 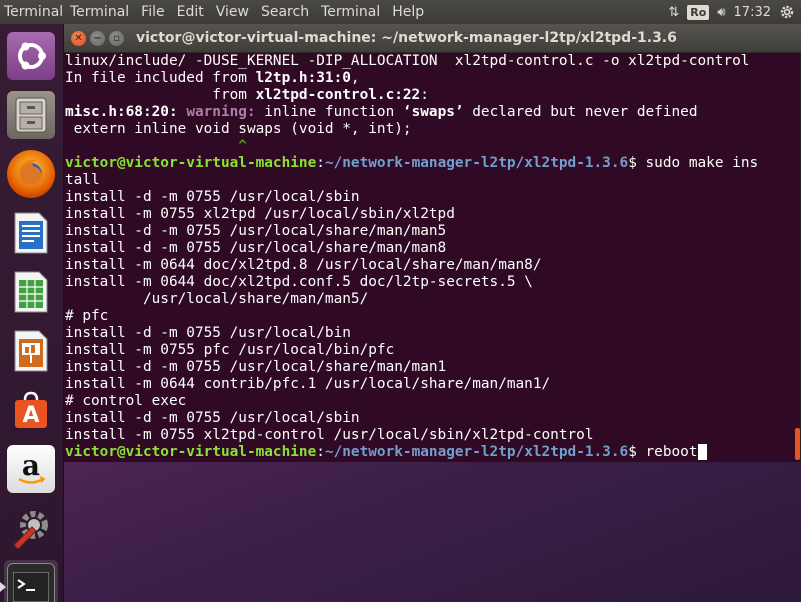 I want to click on scrollbar-thumb, so click(x=797, y=444).